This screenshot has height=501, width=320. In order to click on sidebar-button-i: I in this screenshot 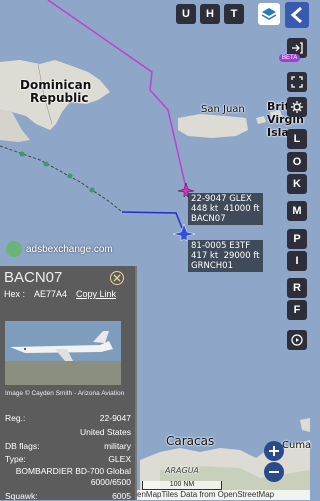, I will do `click(297, 261)`.